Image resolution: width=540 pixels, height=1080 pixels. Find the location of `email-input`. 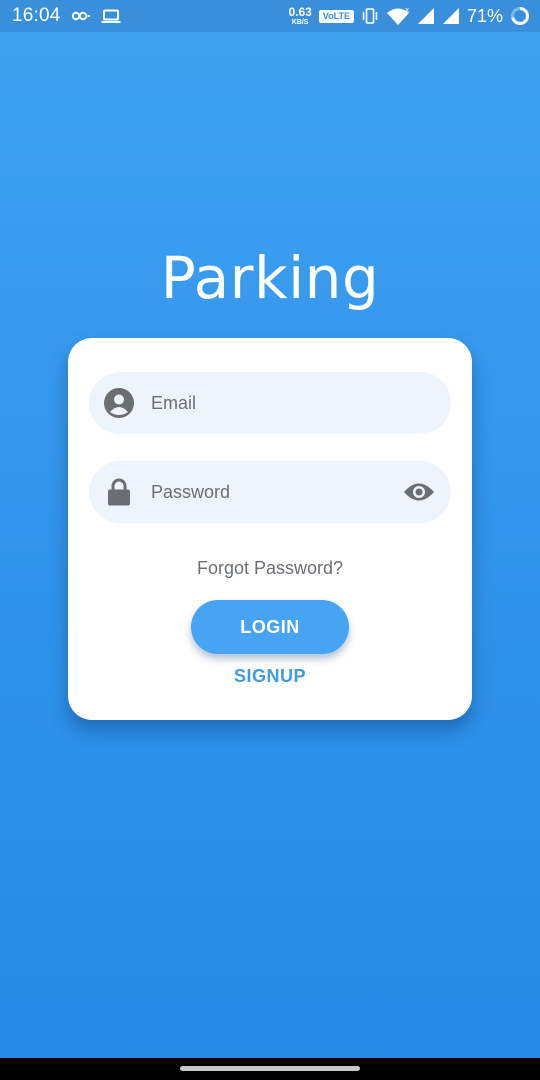

email-input is located at coordinates (261, 403).